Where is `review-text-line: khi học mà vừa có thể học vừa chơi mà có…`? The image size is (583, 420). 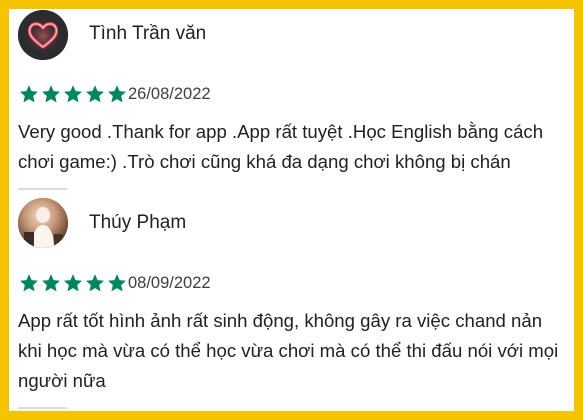
review-text-line: khi học mà vừa có thể học vừa chơi mà có… is located at coordinates (288, 350).